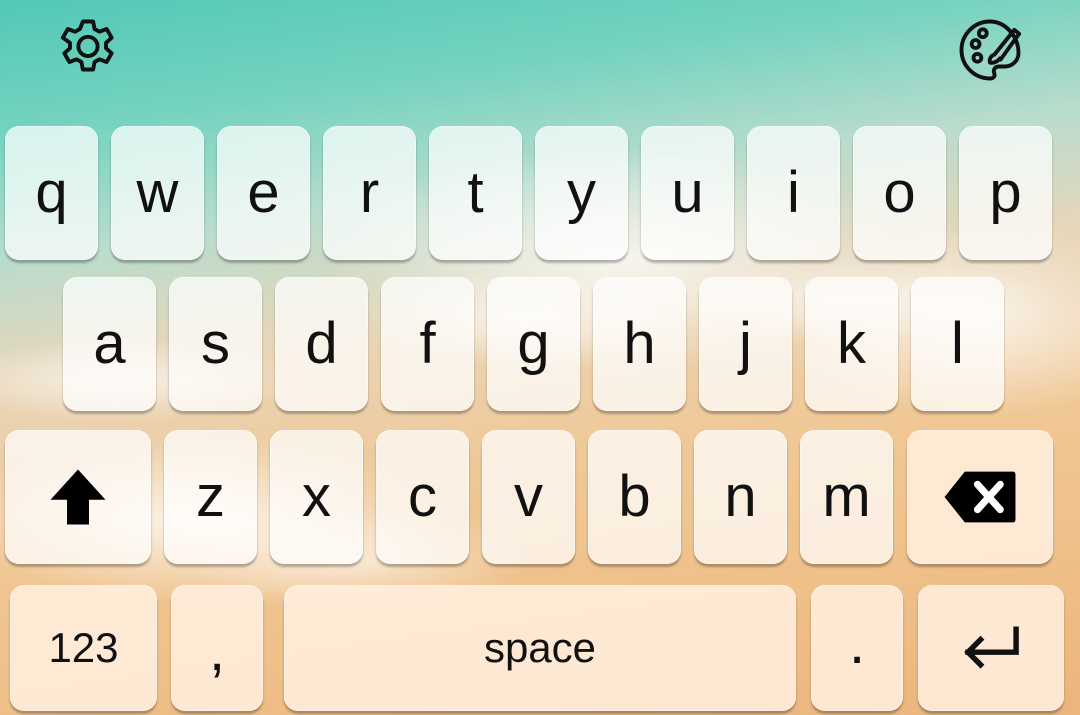  I want to click on gear-icon, so click(88, 50).